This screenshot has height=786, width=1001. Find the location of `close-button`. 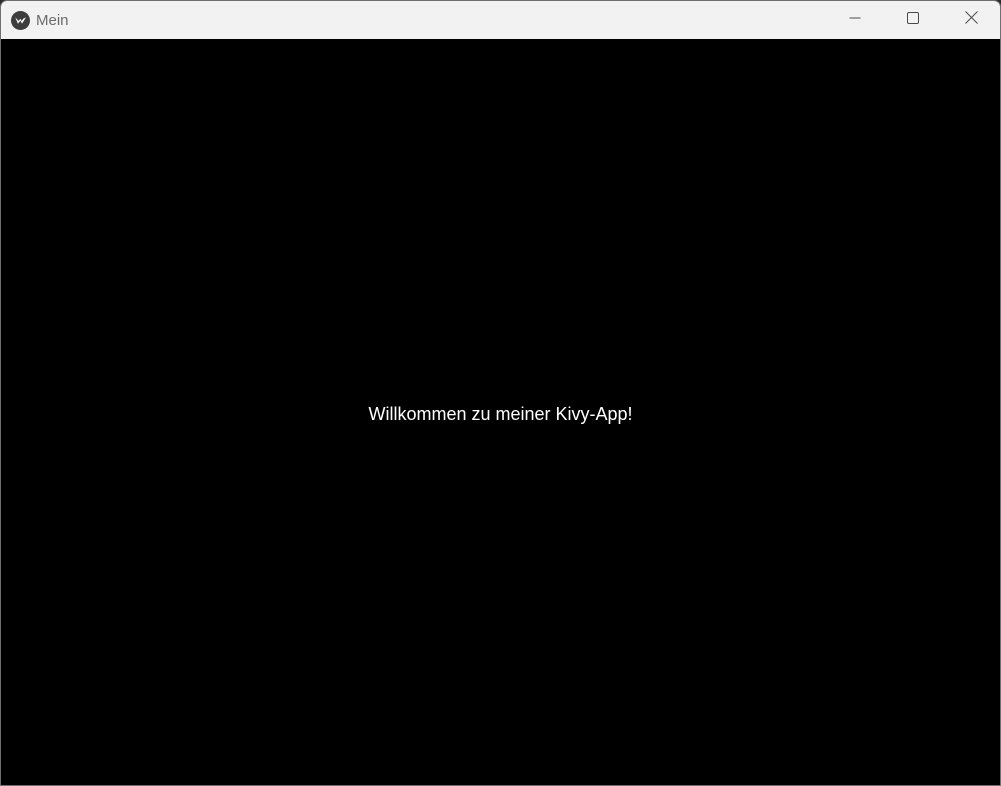

close-button is located at coordinates (971, 20).